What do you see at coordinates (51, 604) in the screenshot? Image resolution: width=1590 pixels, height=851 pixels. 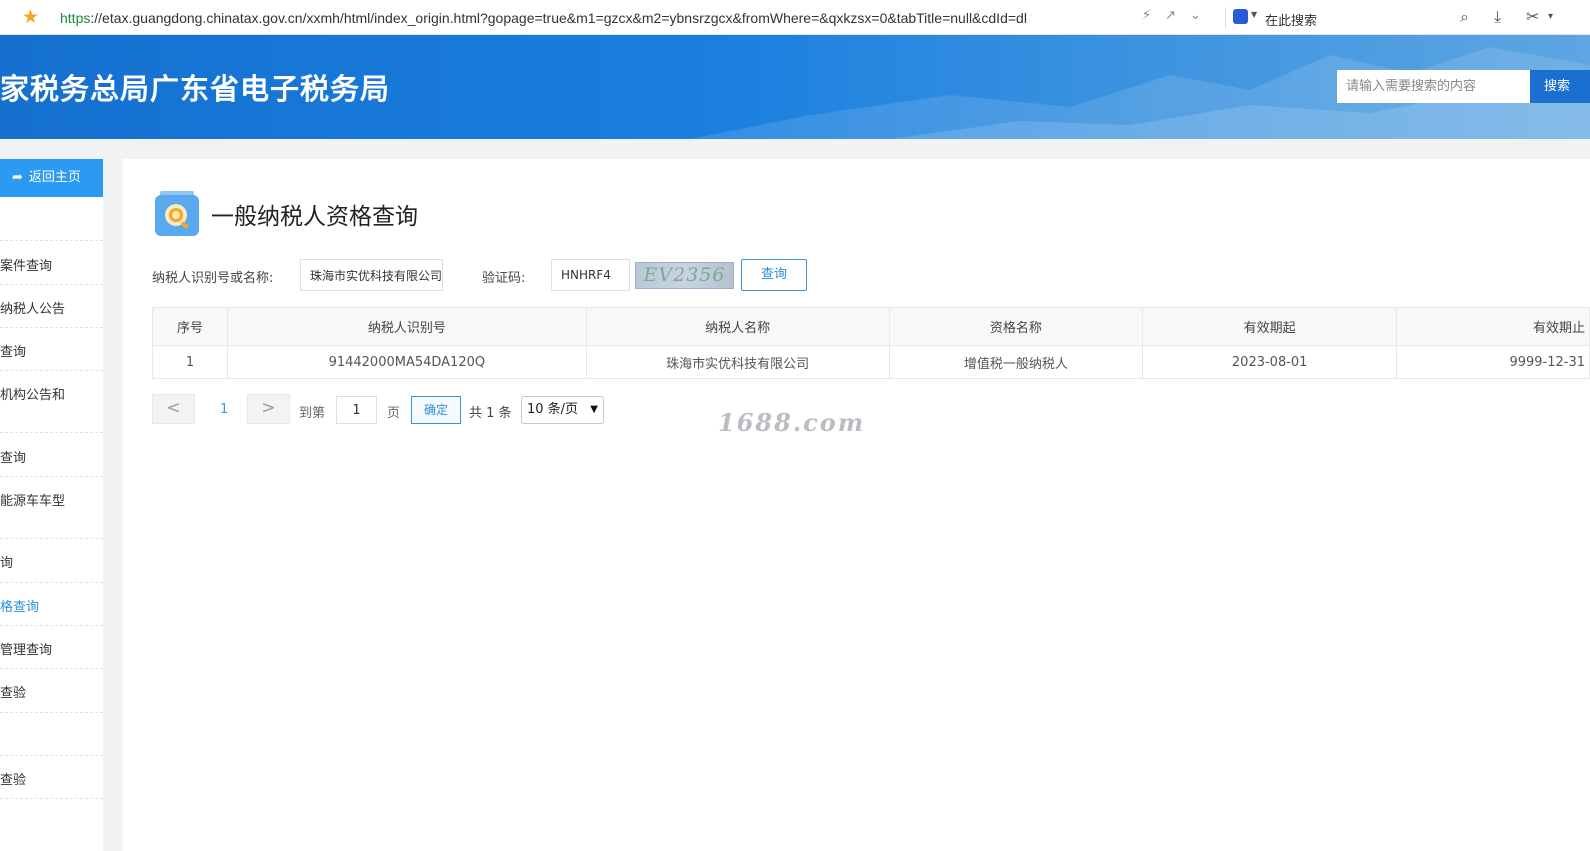 I see `sidebar-item-active: 格查询` at bounding box center [51, 604].